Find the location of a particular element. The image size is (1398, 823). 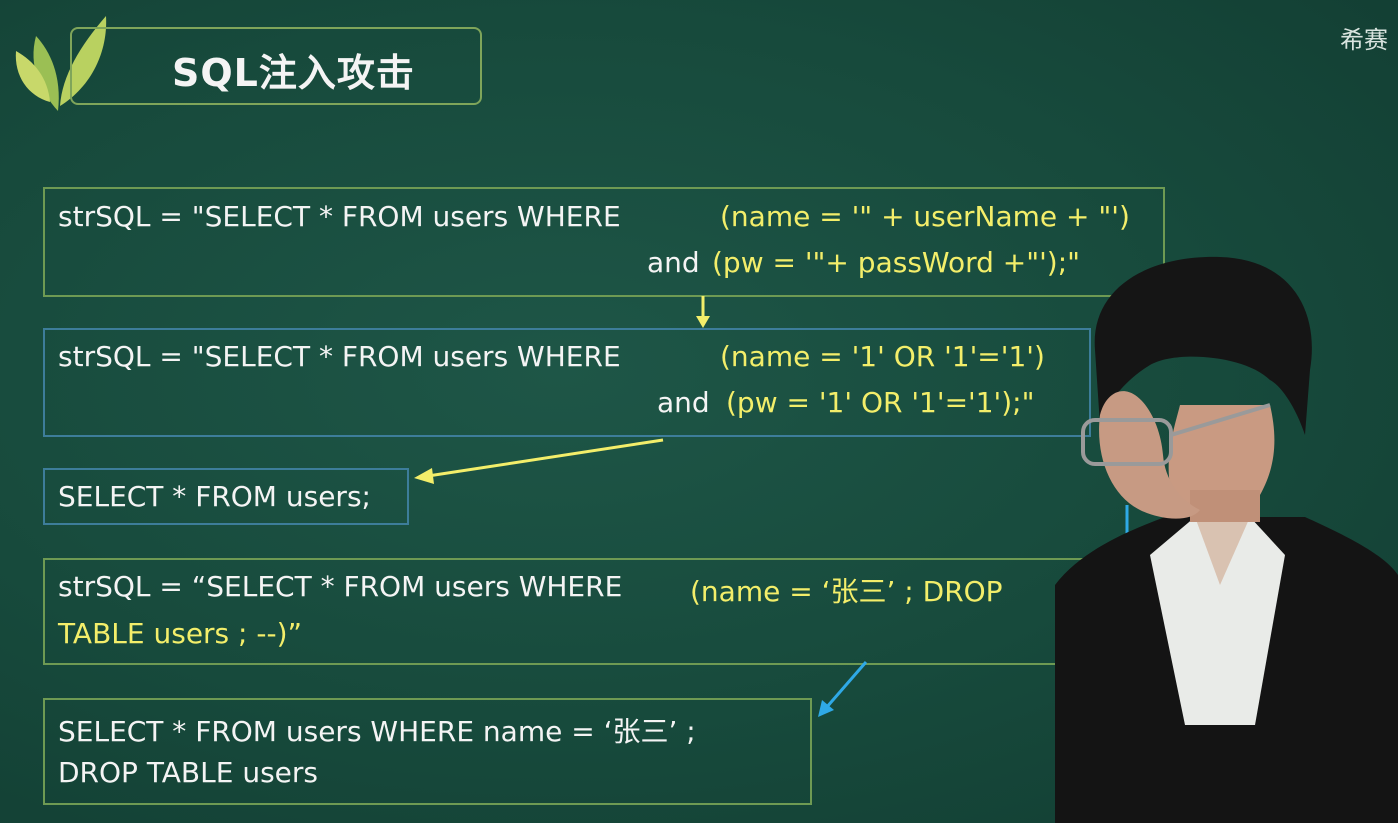

arrow-left-icon is located at coordinates (539, 461).